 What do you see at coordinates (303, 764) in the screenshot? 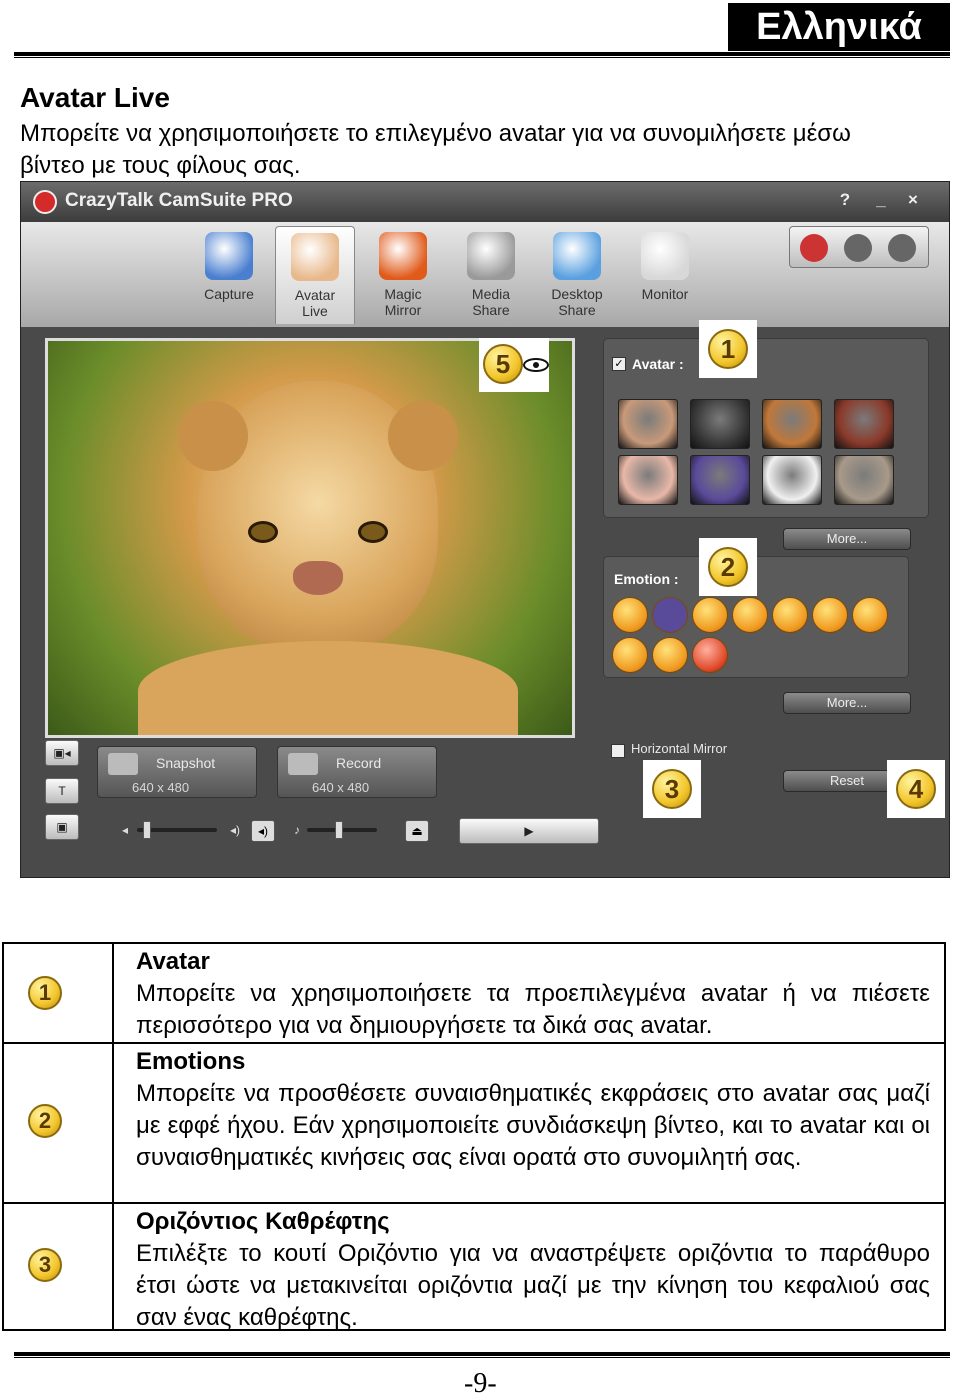
I see `record-thumb-icon` at bounding box center [303, 764].